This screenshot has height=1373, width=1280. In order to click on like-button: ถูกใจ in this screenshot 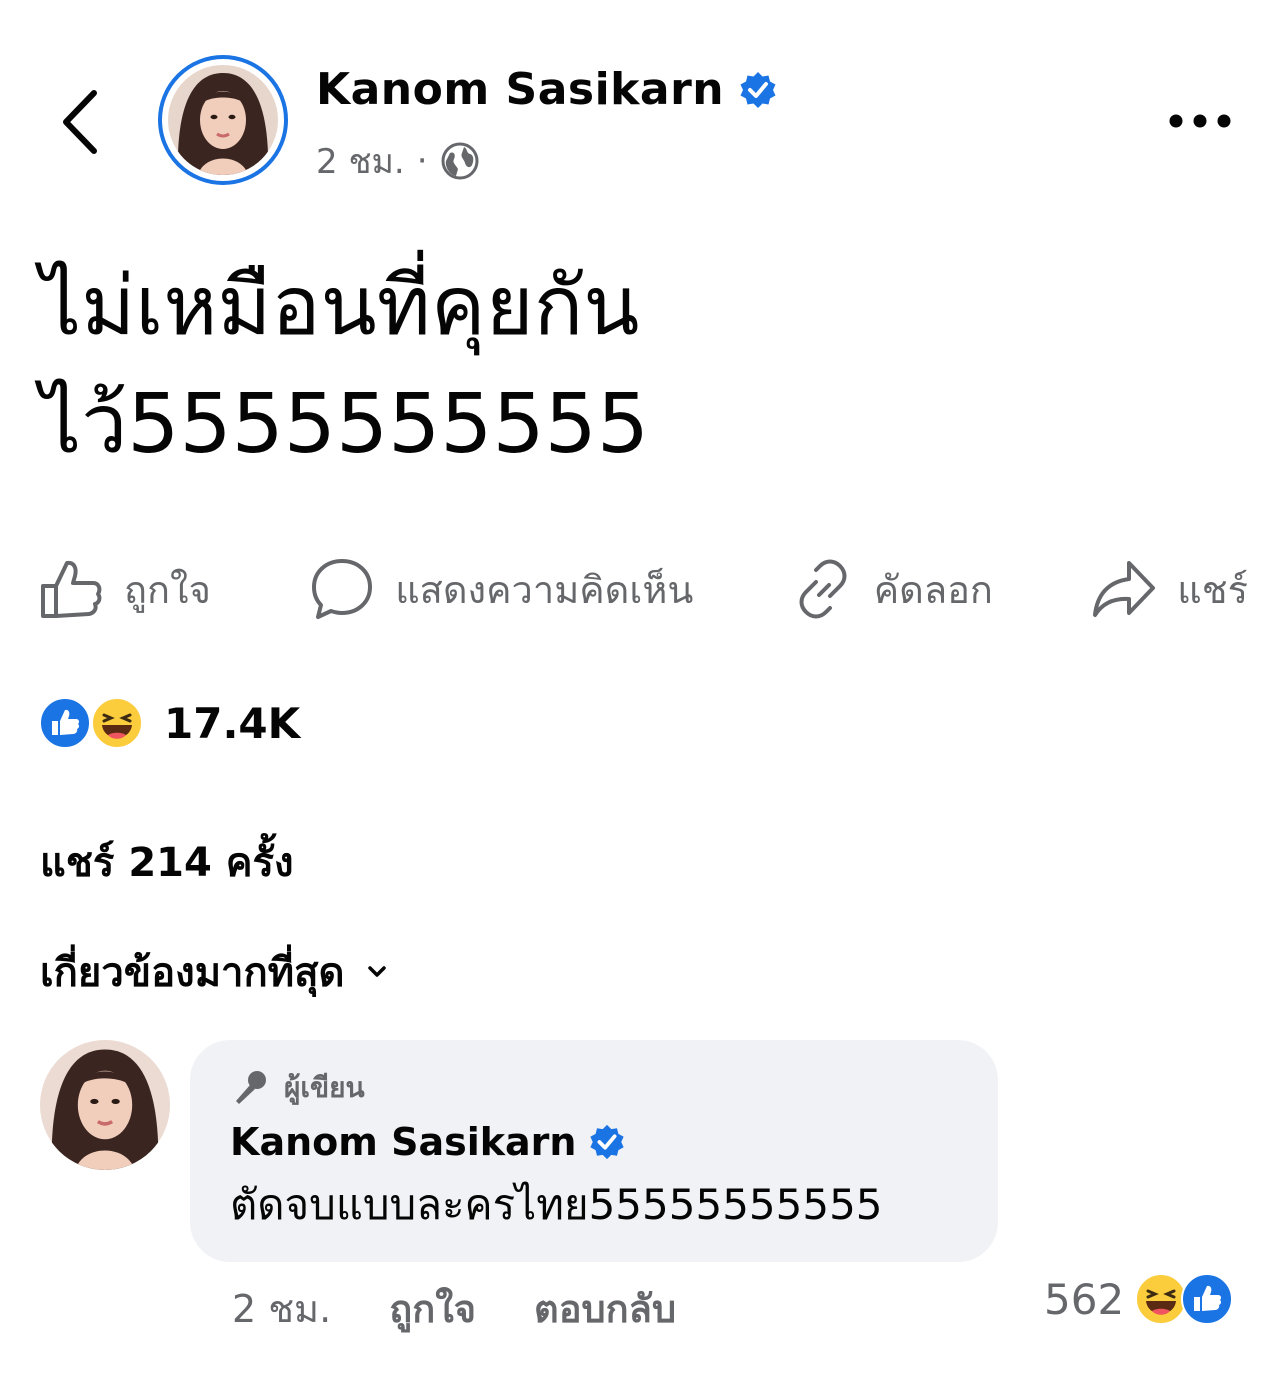, I will do `click(124, 589)`.